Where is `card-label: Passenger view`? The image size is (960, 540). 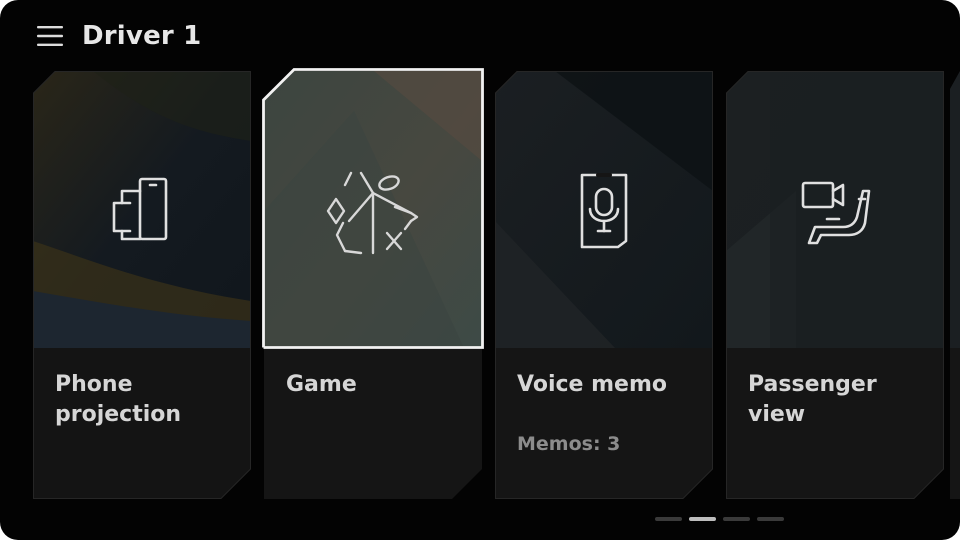
card-label: Passenger view is located at coordinates (812, 399).